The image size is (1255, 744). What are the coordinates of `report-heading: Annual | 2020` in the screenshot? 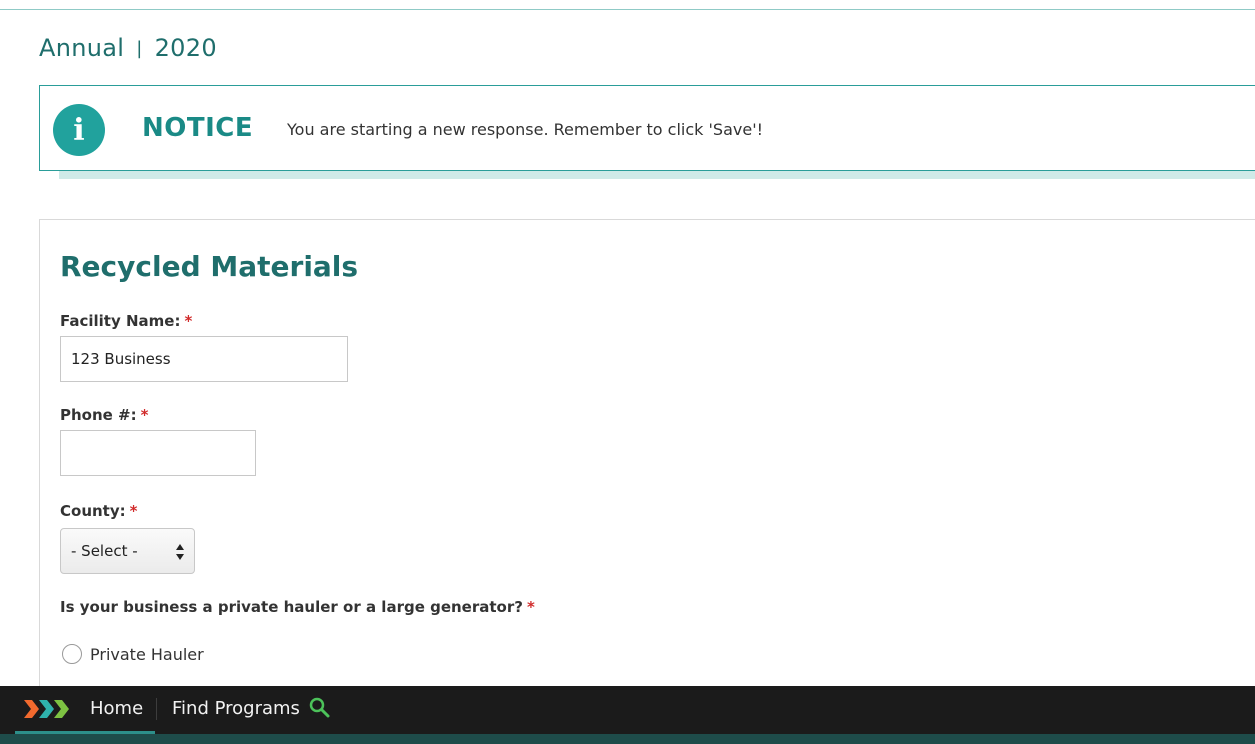 It's located at (128, 48).